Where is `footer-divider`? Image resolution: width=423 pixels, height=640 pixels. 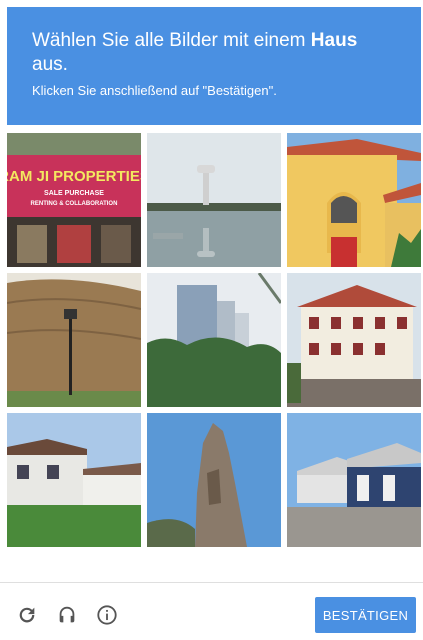
footer-divider is located at coordinates (211, 582).